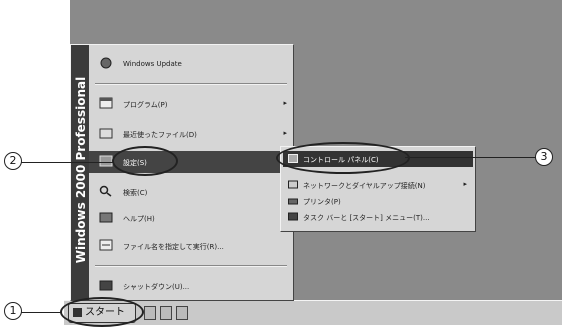 The image size is (562, 327). Describe the element at coordinates (13, 311) in the screenshot. I see `callout-1: 1` at that location.